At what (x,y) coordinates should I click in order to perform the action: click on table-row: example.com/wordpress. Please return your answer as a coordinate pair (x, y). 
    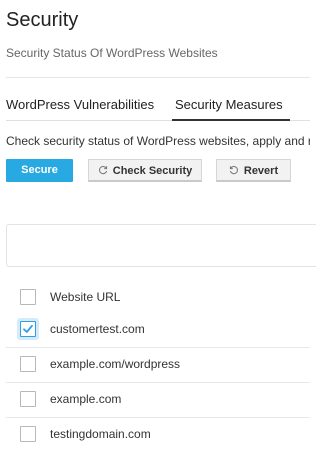
    Looking at the image, I should click on (158, 365).